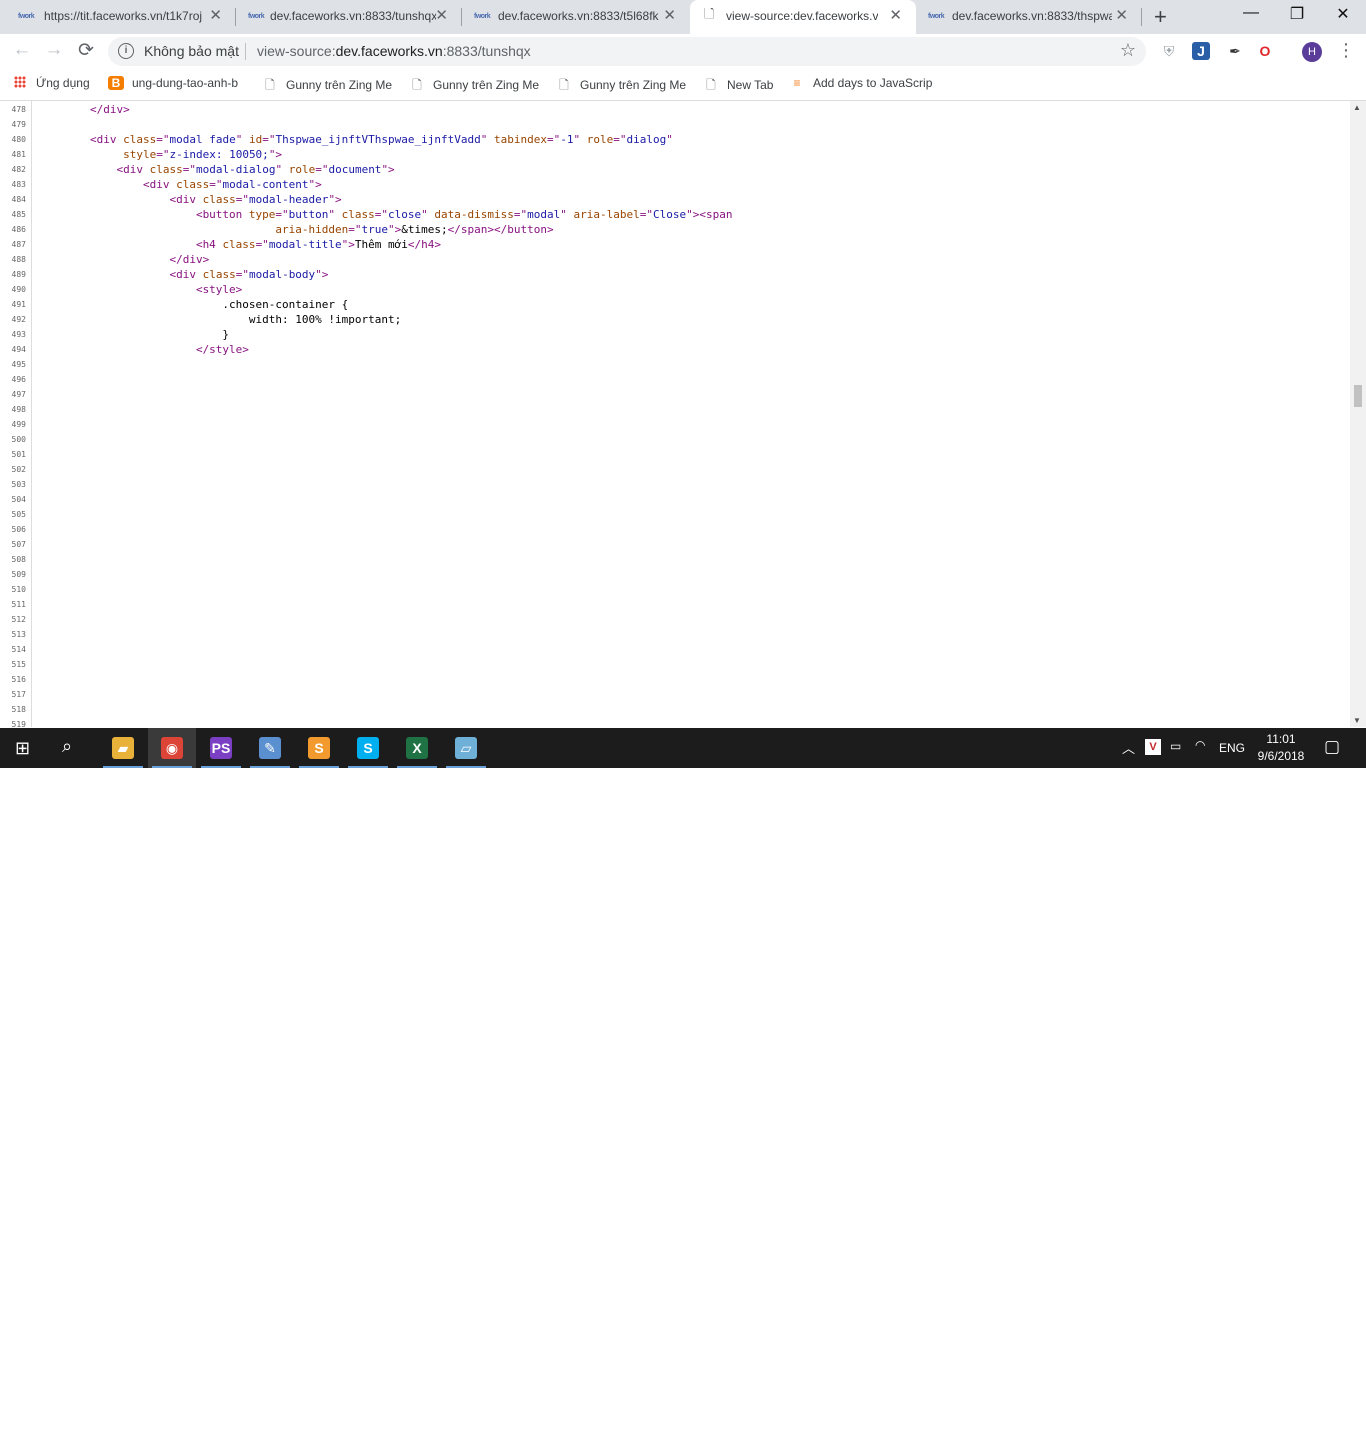  What do you see at coordinates (1251, 13) in the screenshot?
I see `minimize-button: —` at bounding box center [1251, 13].